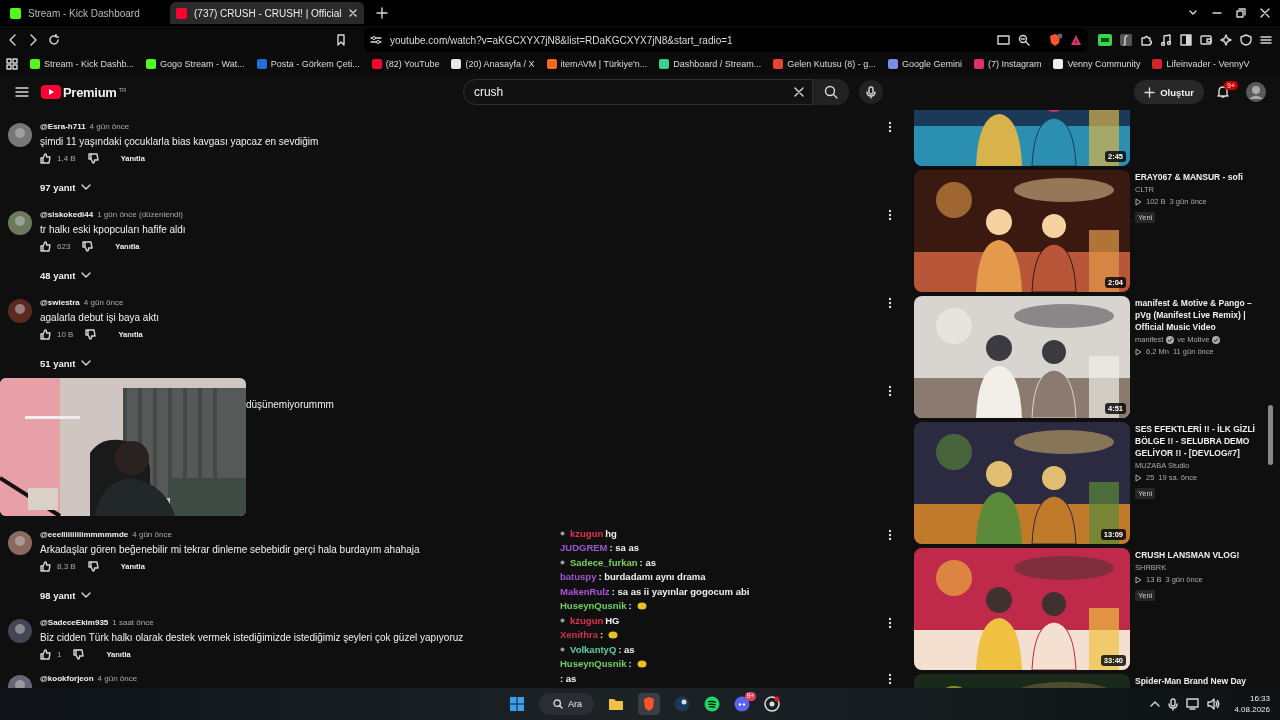 The height and width of the screenshot is (720, 1280). Describe the element at coordinates (1169, 92) in the screenshot. I see `create-button: Oluştur` at that location.